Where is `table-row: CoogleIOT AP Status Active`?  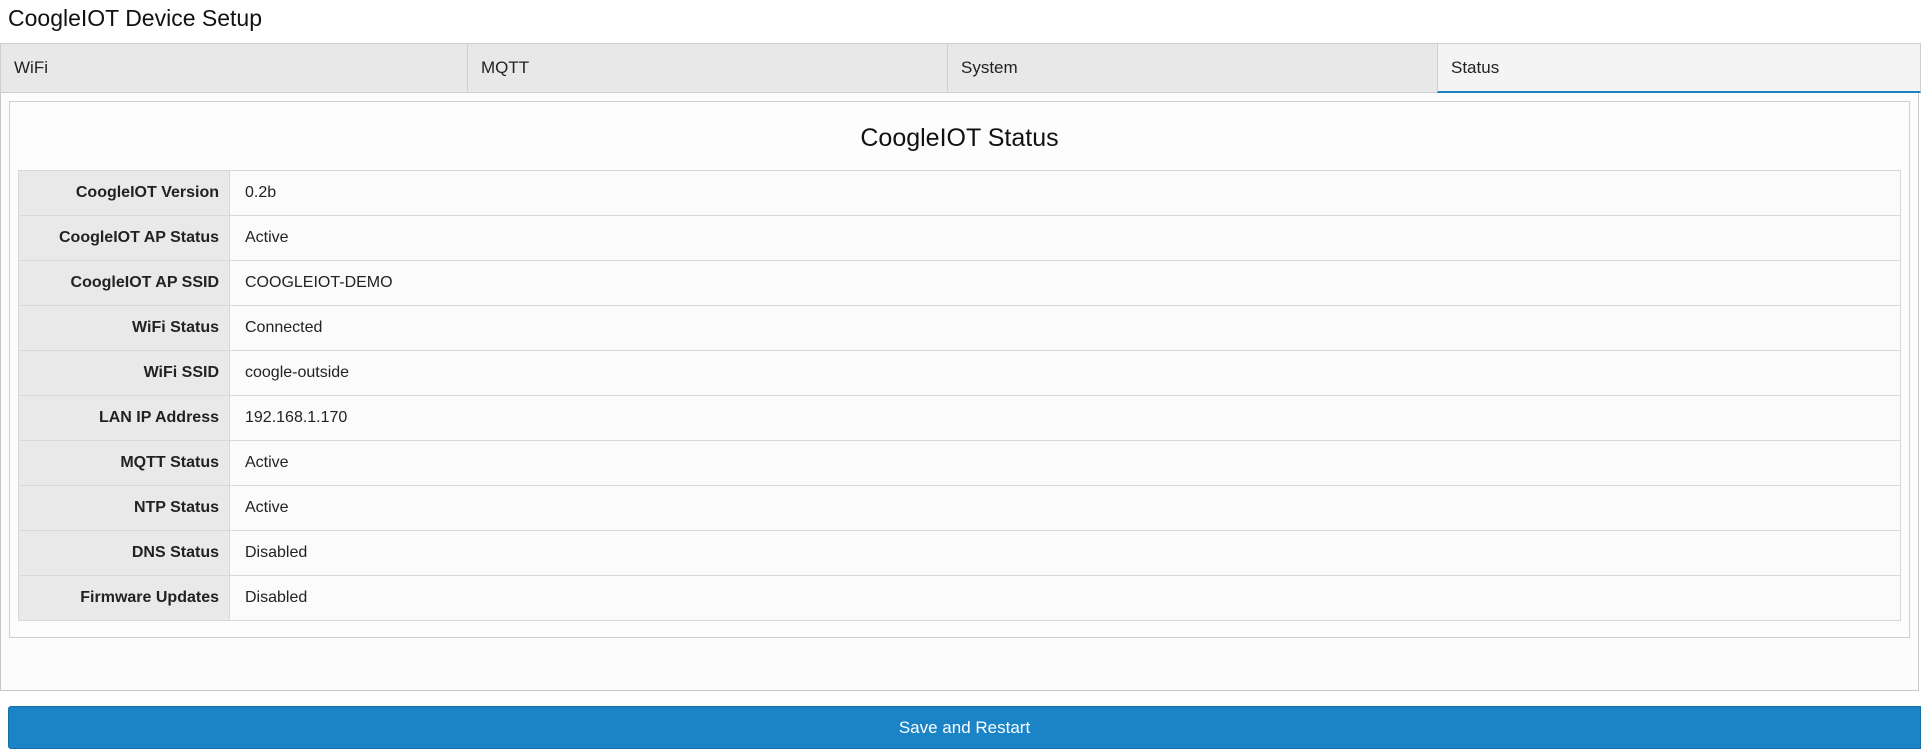
table-row: CoogleIOT AP Status Active is located at coordinates (959, 238).